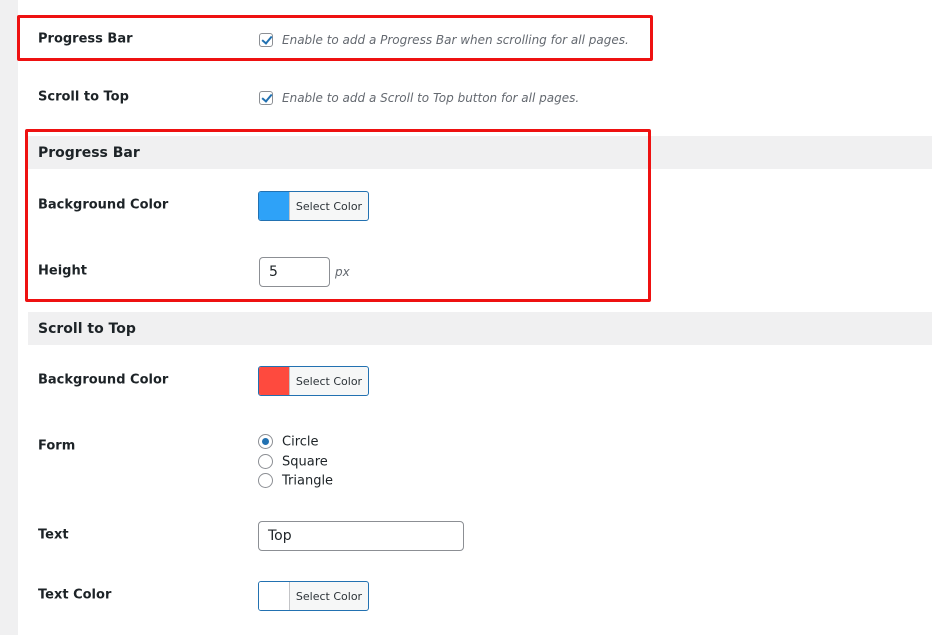  Describe the element at coordinates (305, 462) in the screenshot. I see `radio-square-label: Square` at that location.